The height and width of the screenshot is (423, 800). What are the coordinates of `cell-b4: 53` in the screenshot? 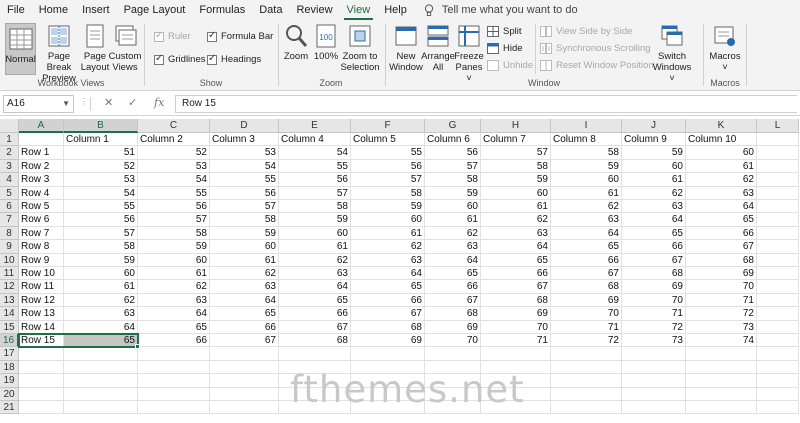 It's located at (101, 180).